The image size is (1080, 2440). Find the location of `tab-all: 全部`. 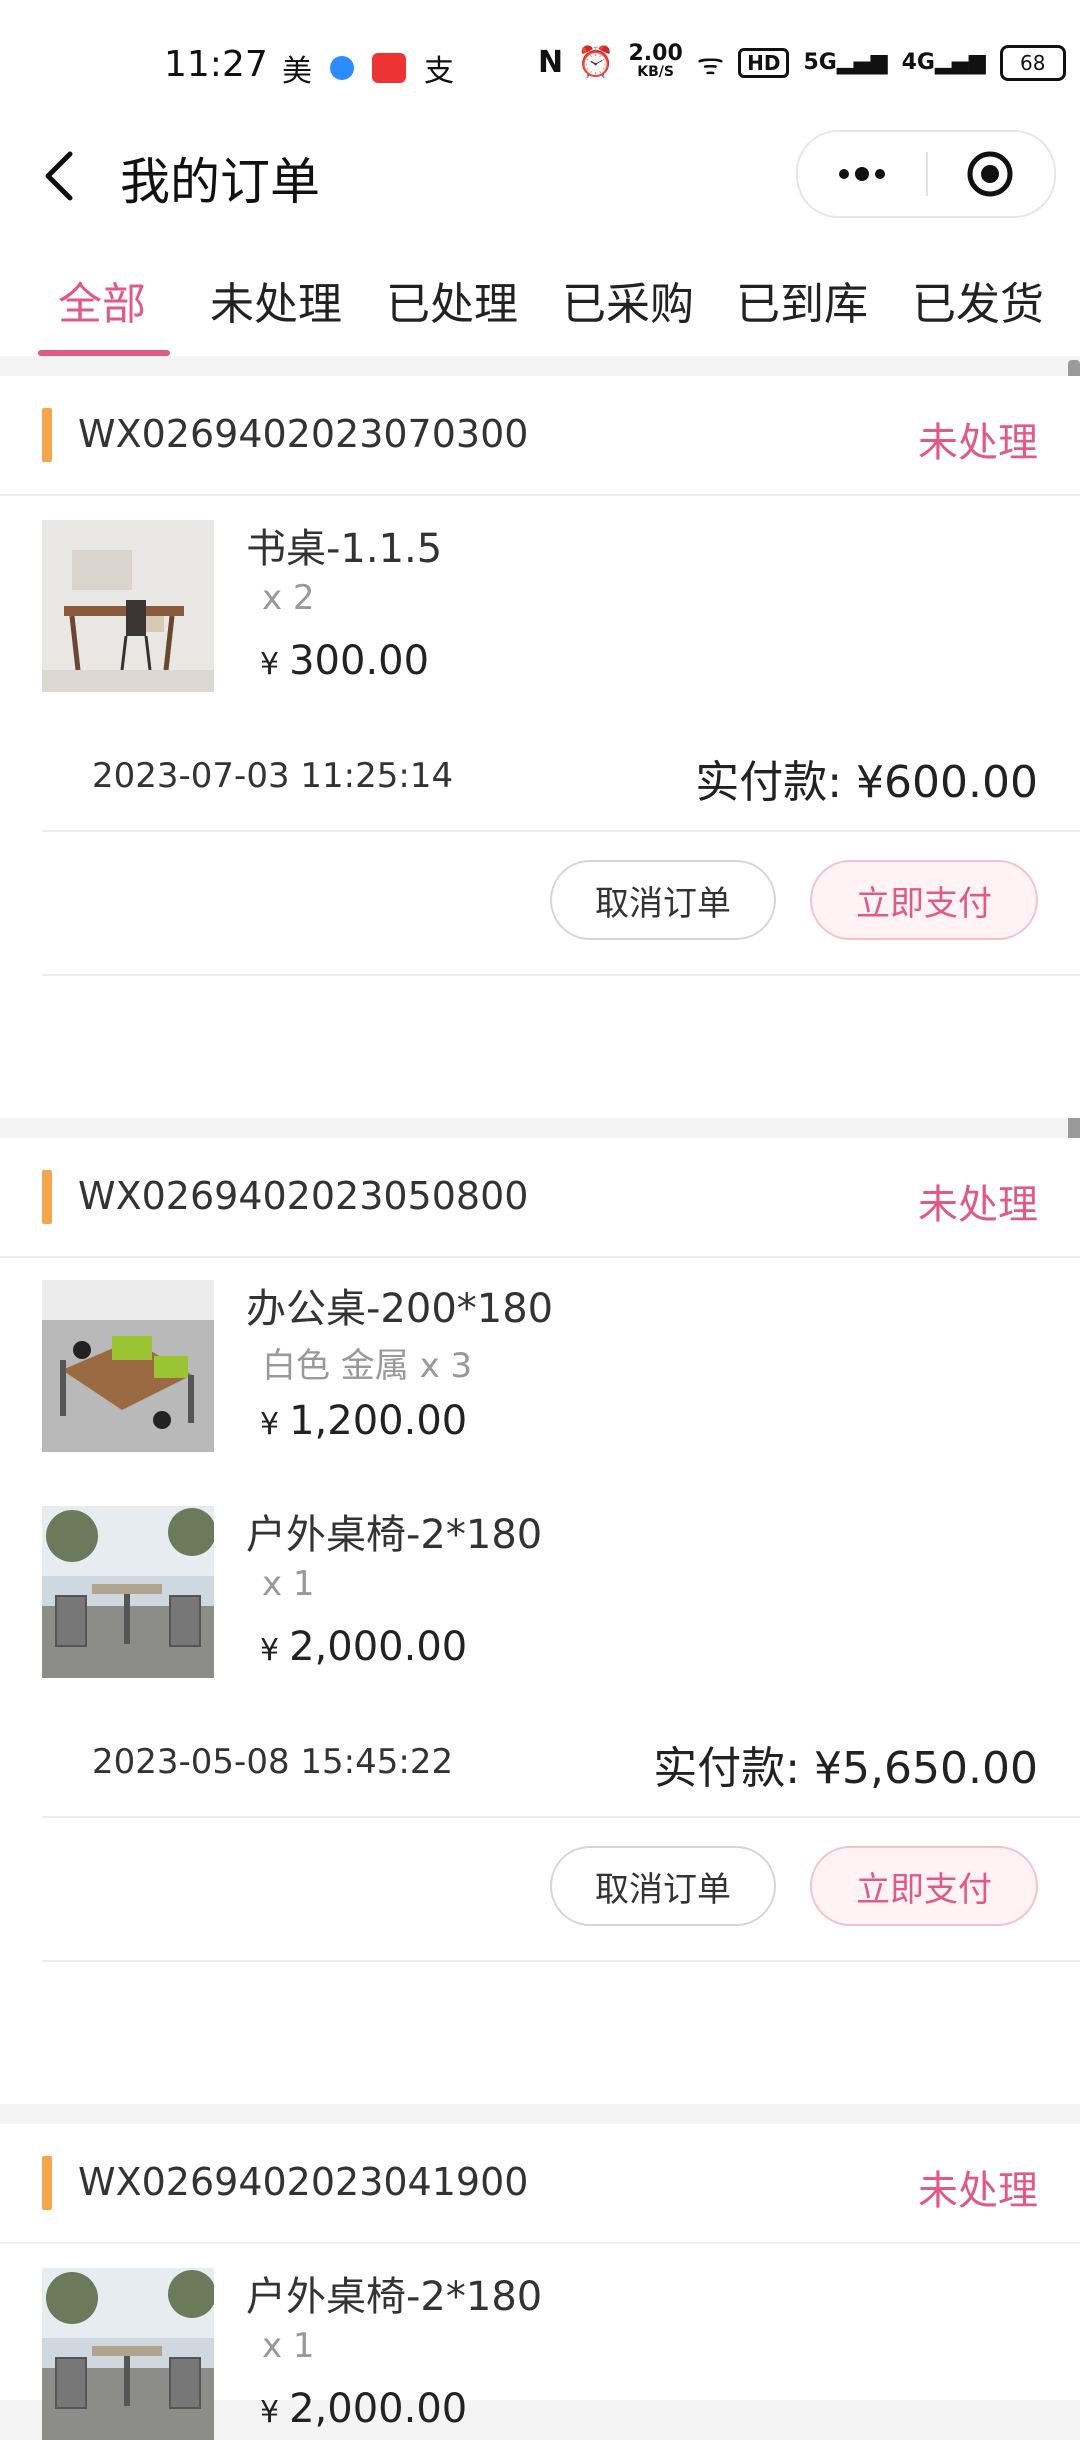

tab-all: 全部 is located at coordinates (102, 300).